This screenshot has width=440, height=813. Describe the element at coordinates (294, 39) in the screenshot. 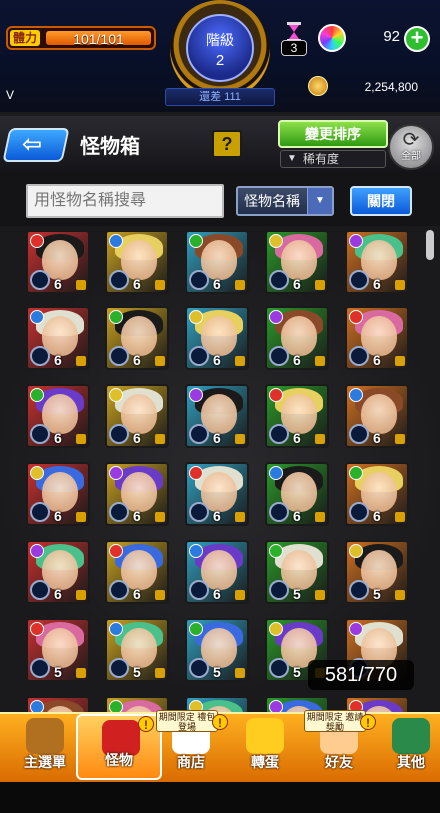

I see `hourglass-icon: 3` at that location.